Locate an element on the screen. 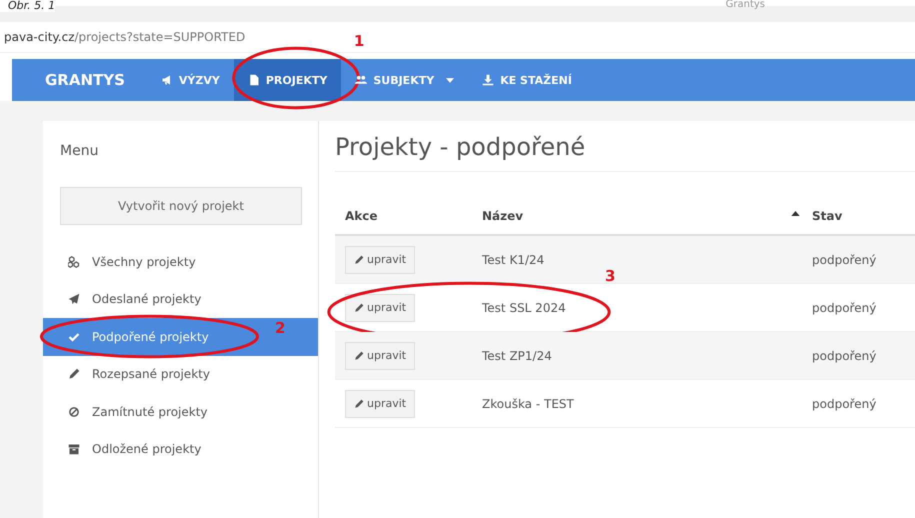 The width and height of the screenshot is (915, 518). users-icon is located at coordinates (361, 80).